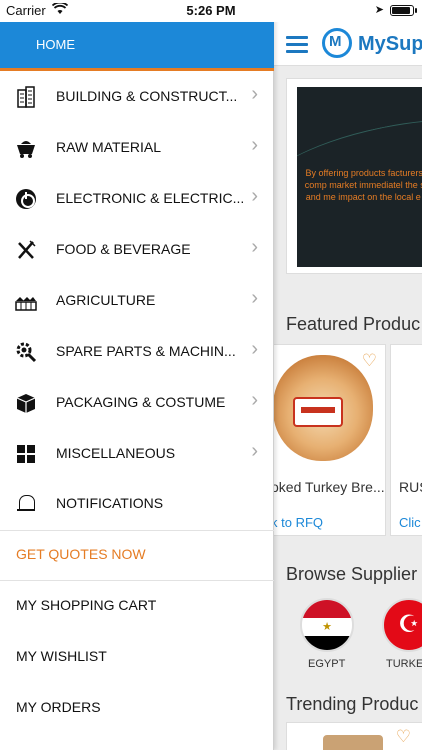 The height and width of the screenshot is (750, 422). I want to click on menu-item-electronic-electrical: ELECTRONIC & ELECTRIC... ›, so click(137, 198).